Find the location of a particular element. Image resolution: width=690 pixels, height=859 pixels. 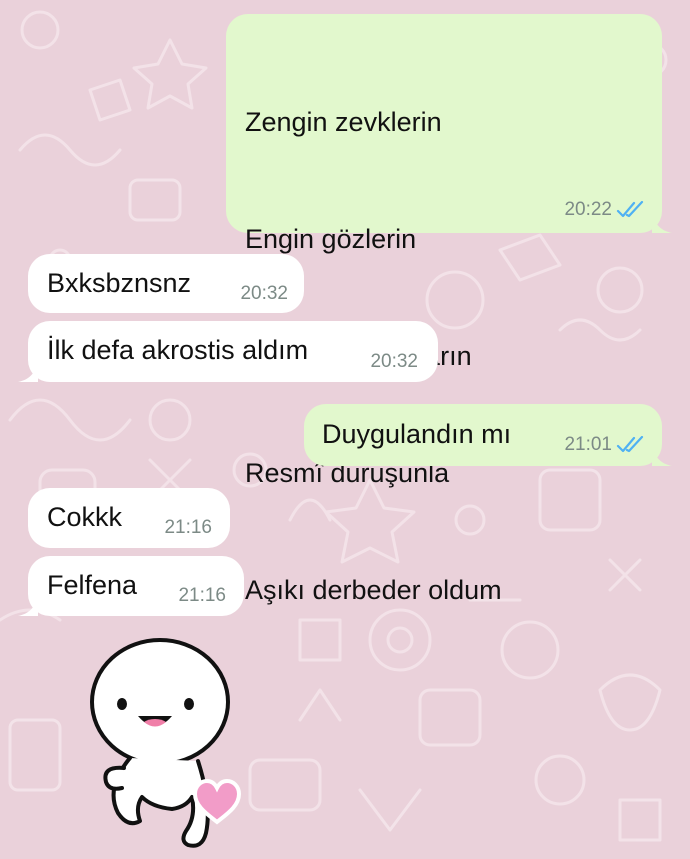

message-bubble-incoming: Felfena 21:16 is located at coordinates (131, 586).